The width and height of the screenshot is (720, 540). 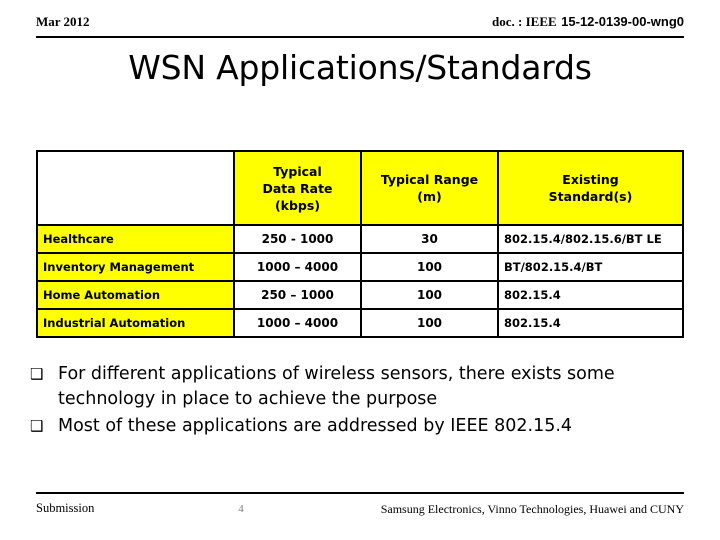 What do you see at coordinates (429, 239) in the screenshot?
I see `cell-range: 30` at bounding box center [429, 239].